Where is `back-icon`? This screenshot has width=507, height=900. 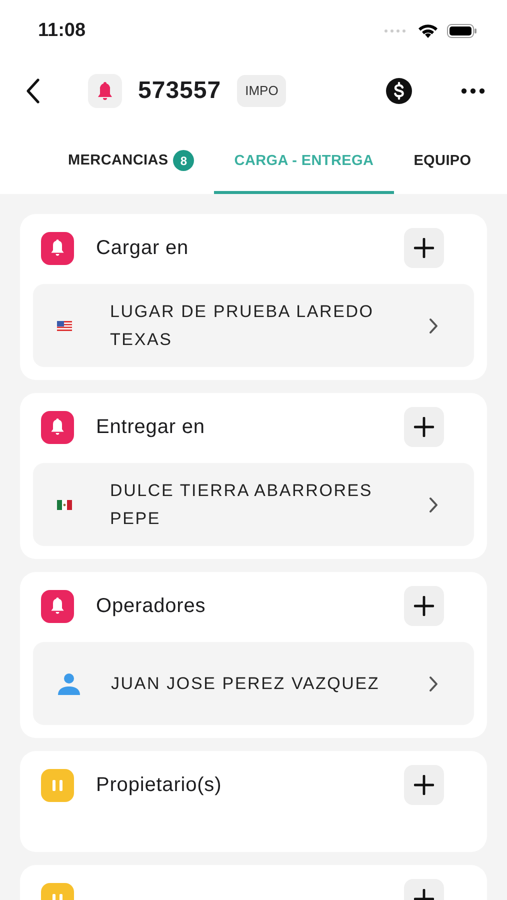 back-icon is located at coordinates (33, 91).